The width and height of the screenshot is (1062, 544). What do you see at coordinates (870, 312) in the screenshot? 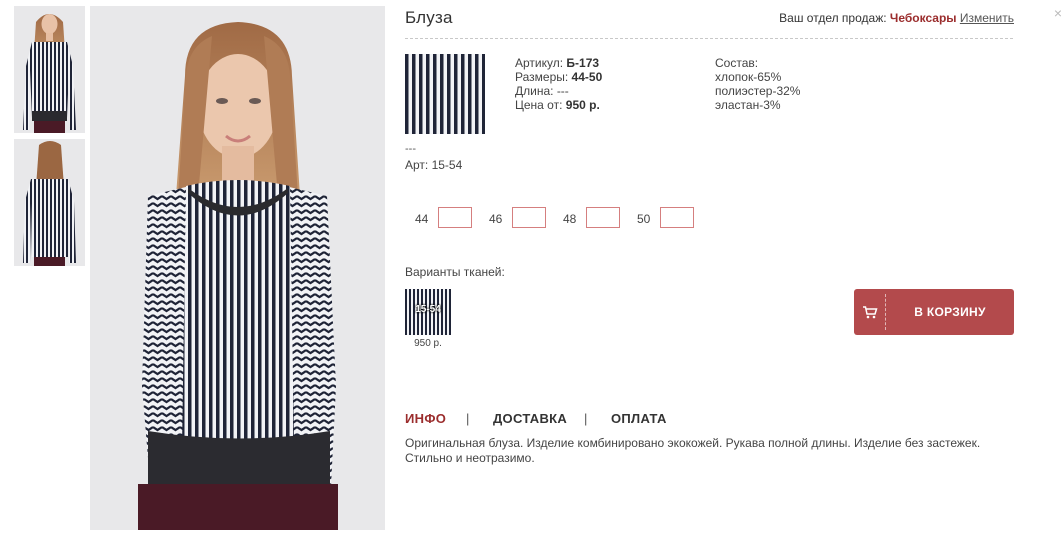
I see `cart-icon` at bounding box center [870, 312].